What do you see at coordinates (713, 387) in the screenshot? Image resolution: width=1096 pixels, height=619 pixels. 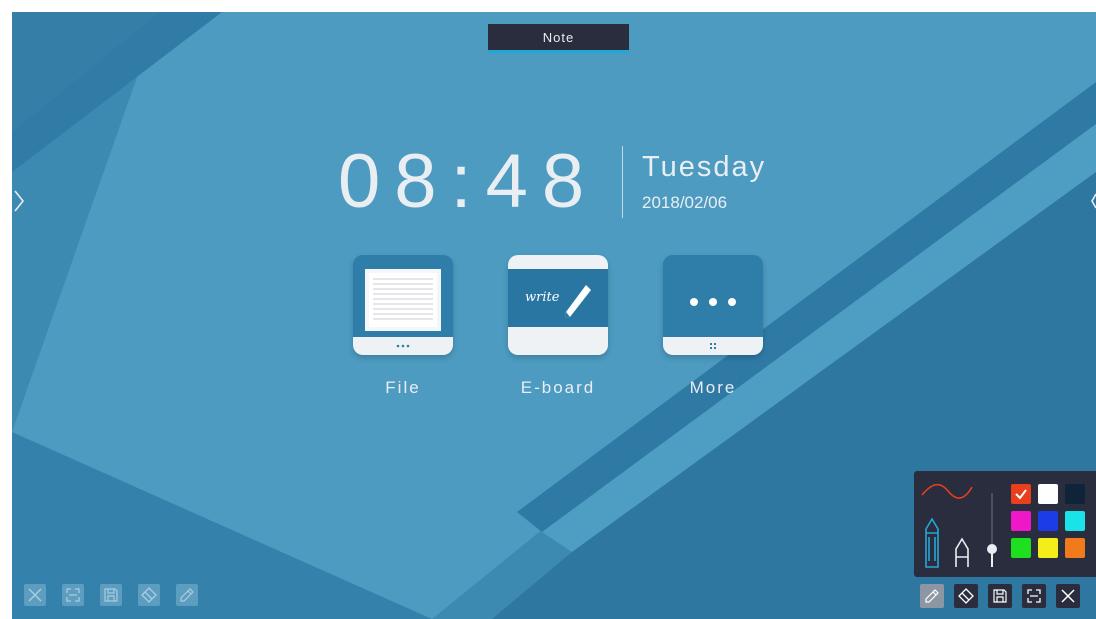 I see `app-more-label: More` at bounding box center [713, 387].